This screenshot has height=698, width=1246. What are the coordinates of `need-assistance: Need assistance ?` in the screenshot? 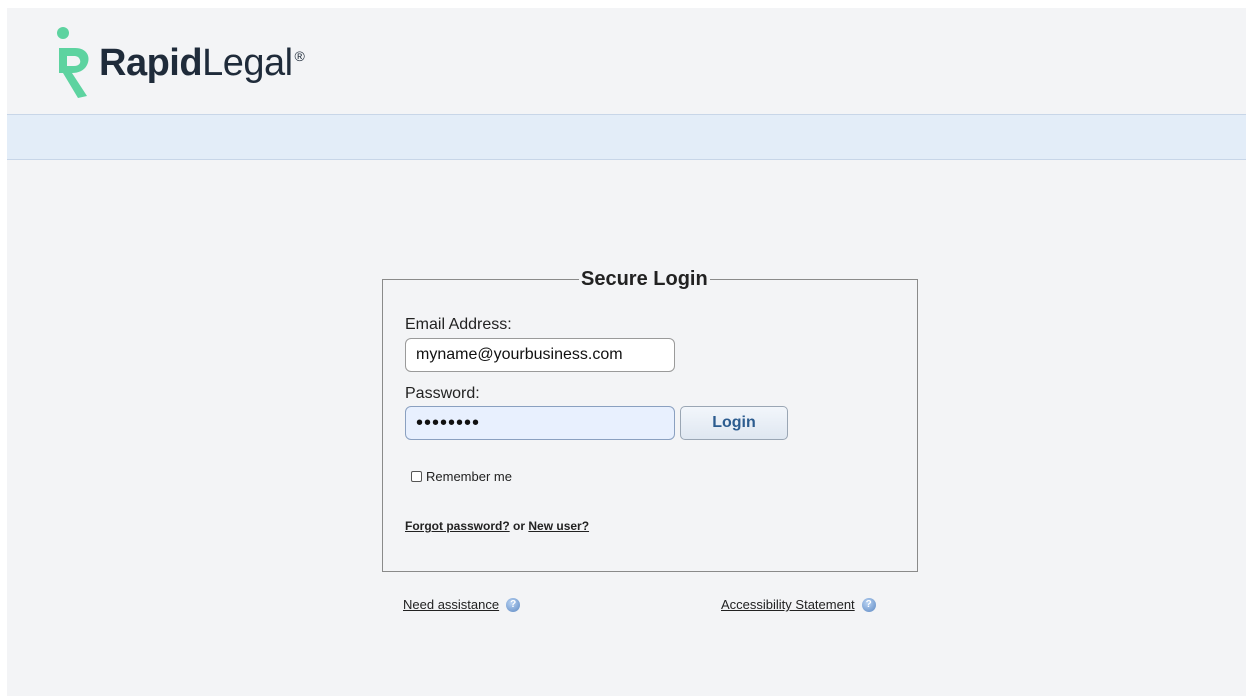 It's located at (462, 604).